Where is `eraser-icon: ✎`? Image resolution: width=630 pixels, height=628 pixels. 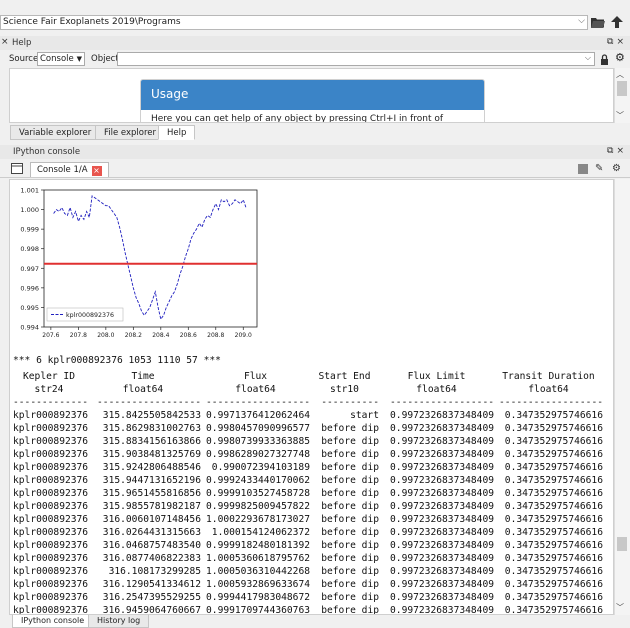
eraser-icon: ✎ is located at coordinates (599, 168).